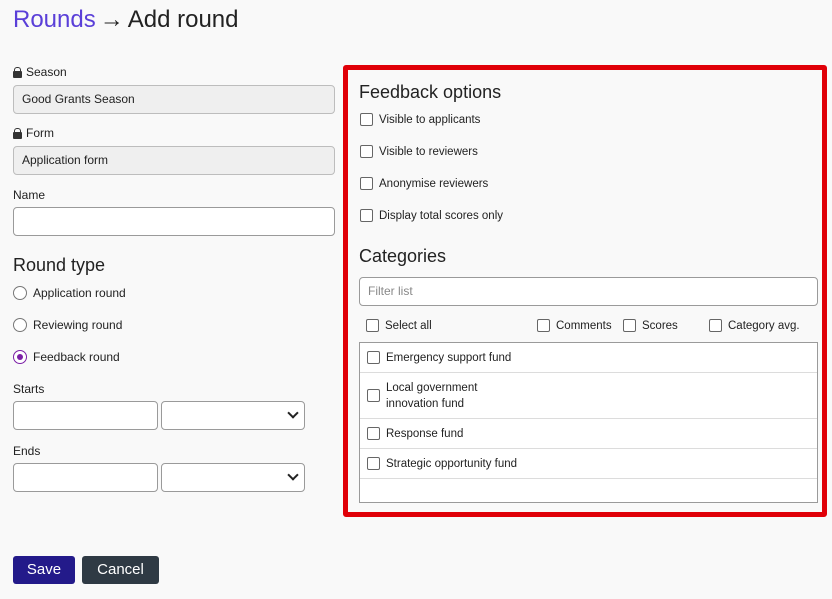 This screenshot has height=599, width=832. I want to click on category-label: Local government innovation fund, so click(431, 396).